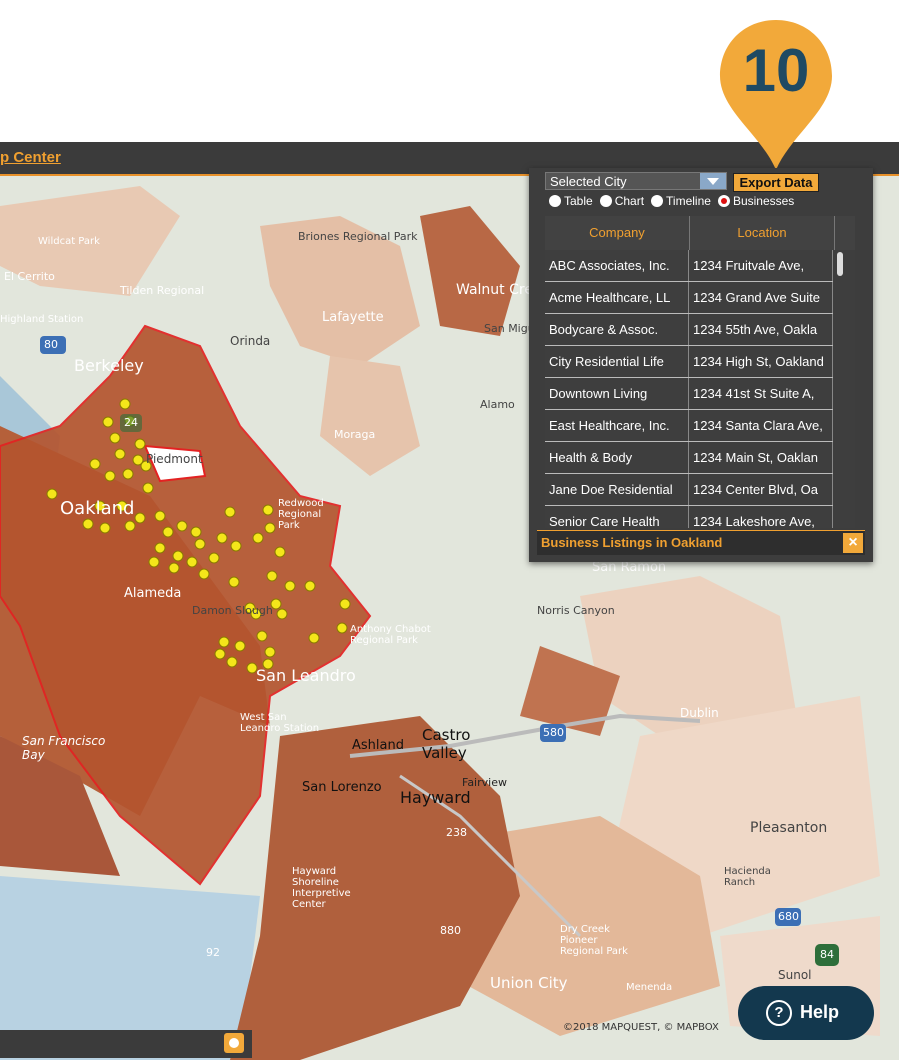 The height and width of the screenshot is (1060, 899). What do you see at coordinates (617, 265) in the screenshot?
I see `company-cell: ABC Associates, Inc.` at bounding box center [617, 265].